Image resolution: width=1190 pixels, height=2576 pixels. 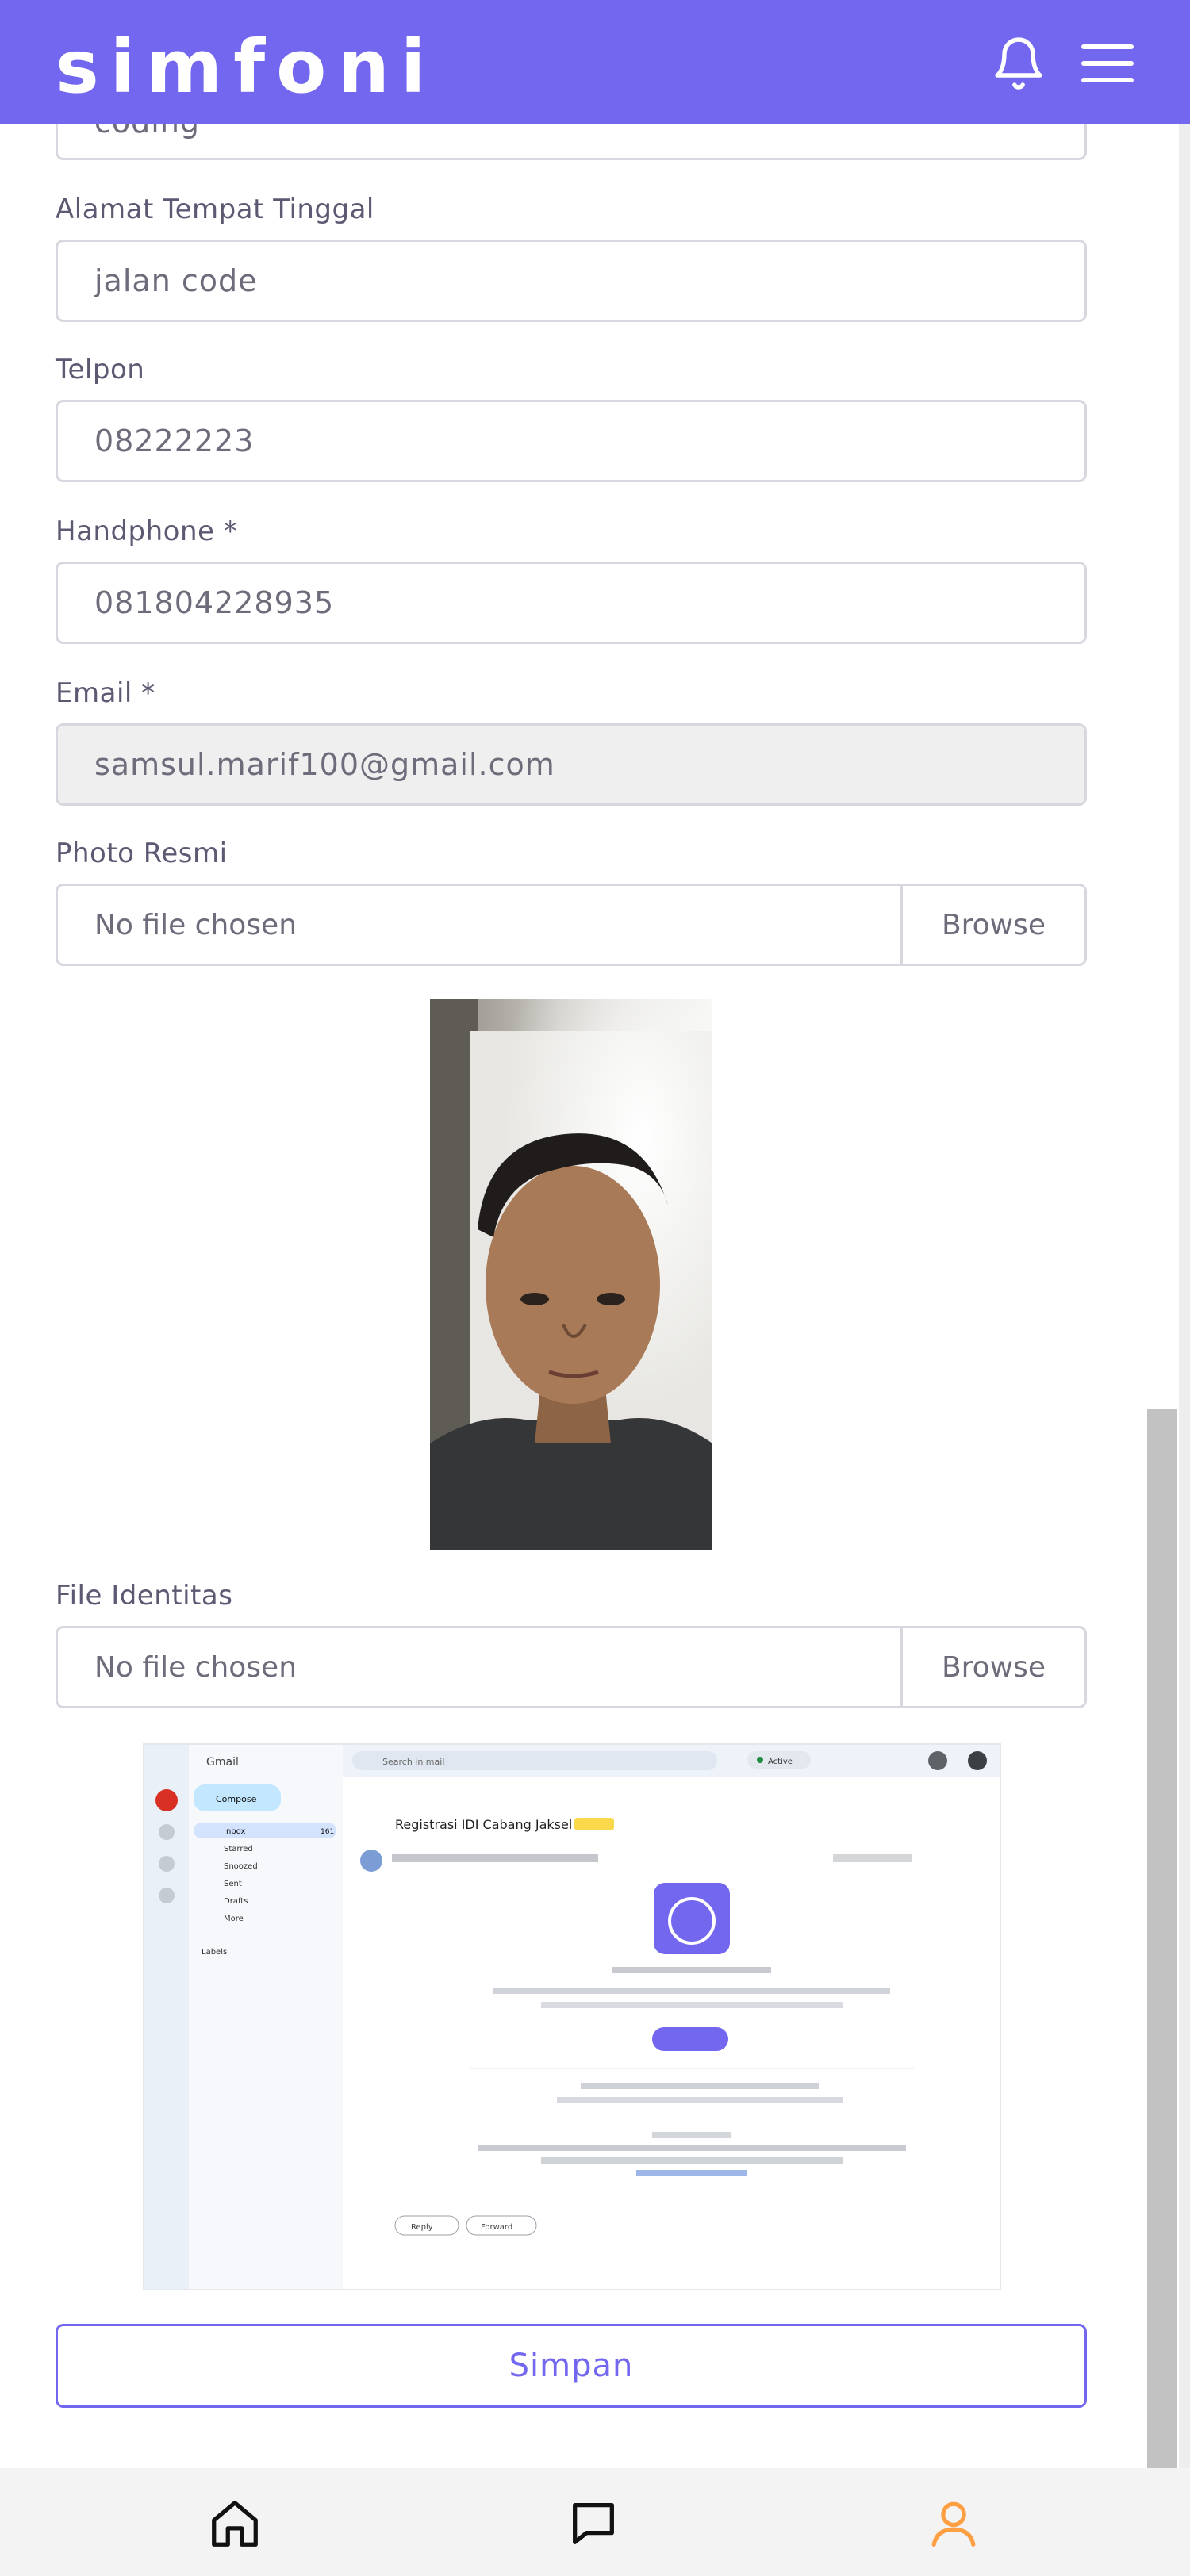 What do you see at coordinates (215, 210) in the screenshot?
I see `address-label: Alamat Tempat Tinggal` at bounding box center [215, 210].